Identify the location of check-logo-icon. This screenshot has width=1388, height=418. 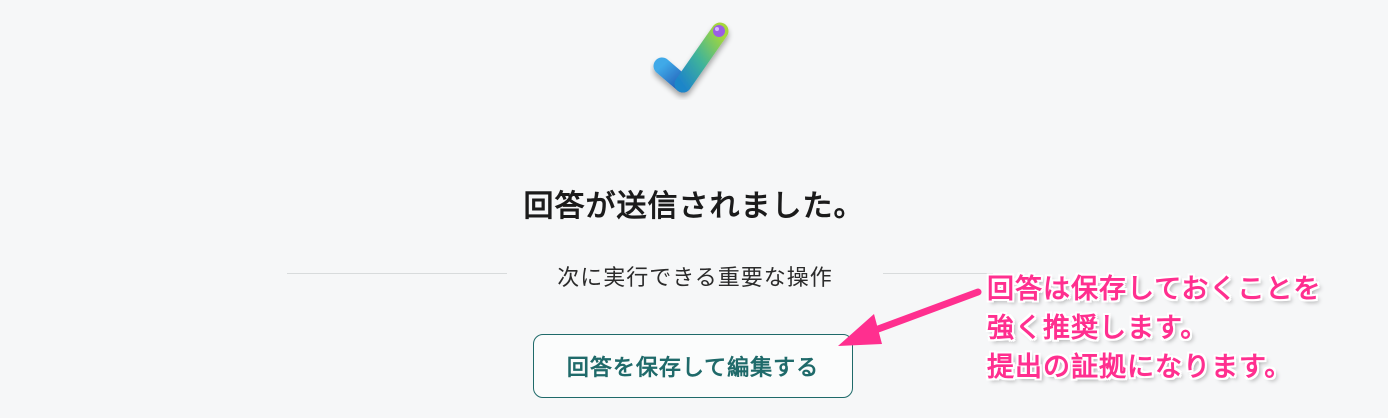
(691, 57).